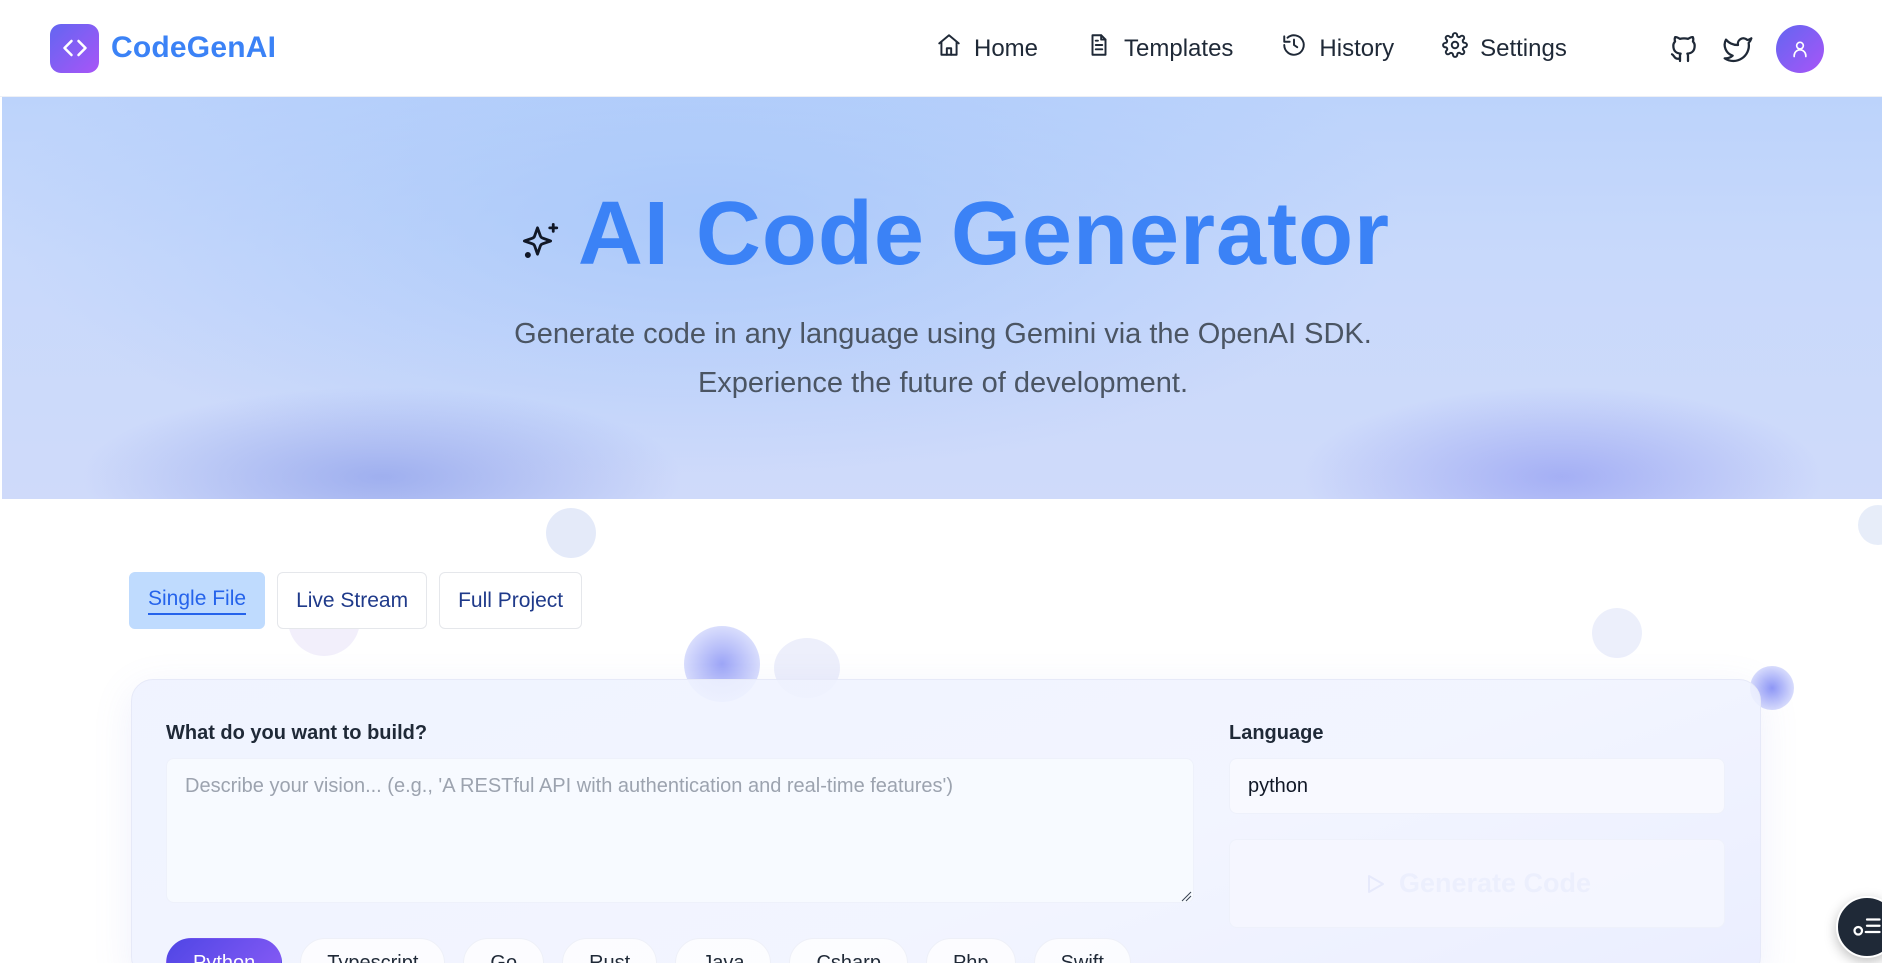 This screenshot has height=963, width=1882. I want to click on nav-item-settings: Settings, so click(1504, 48).